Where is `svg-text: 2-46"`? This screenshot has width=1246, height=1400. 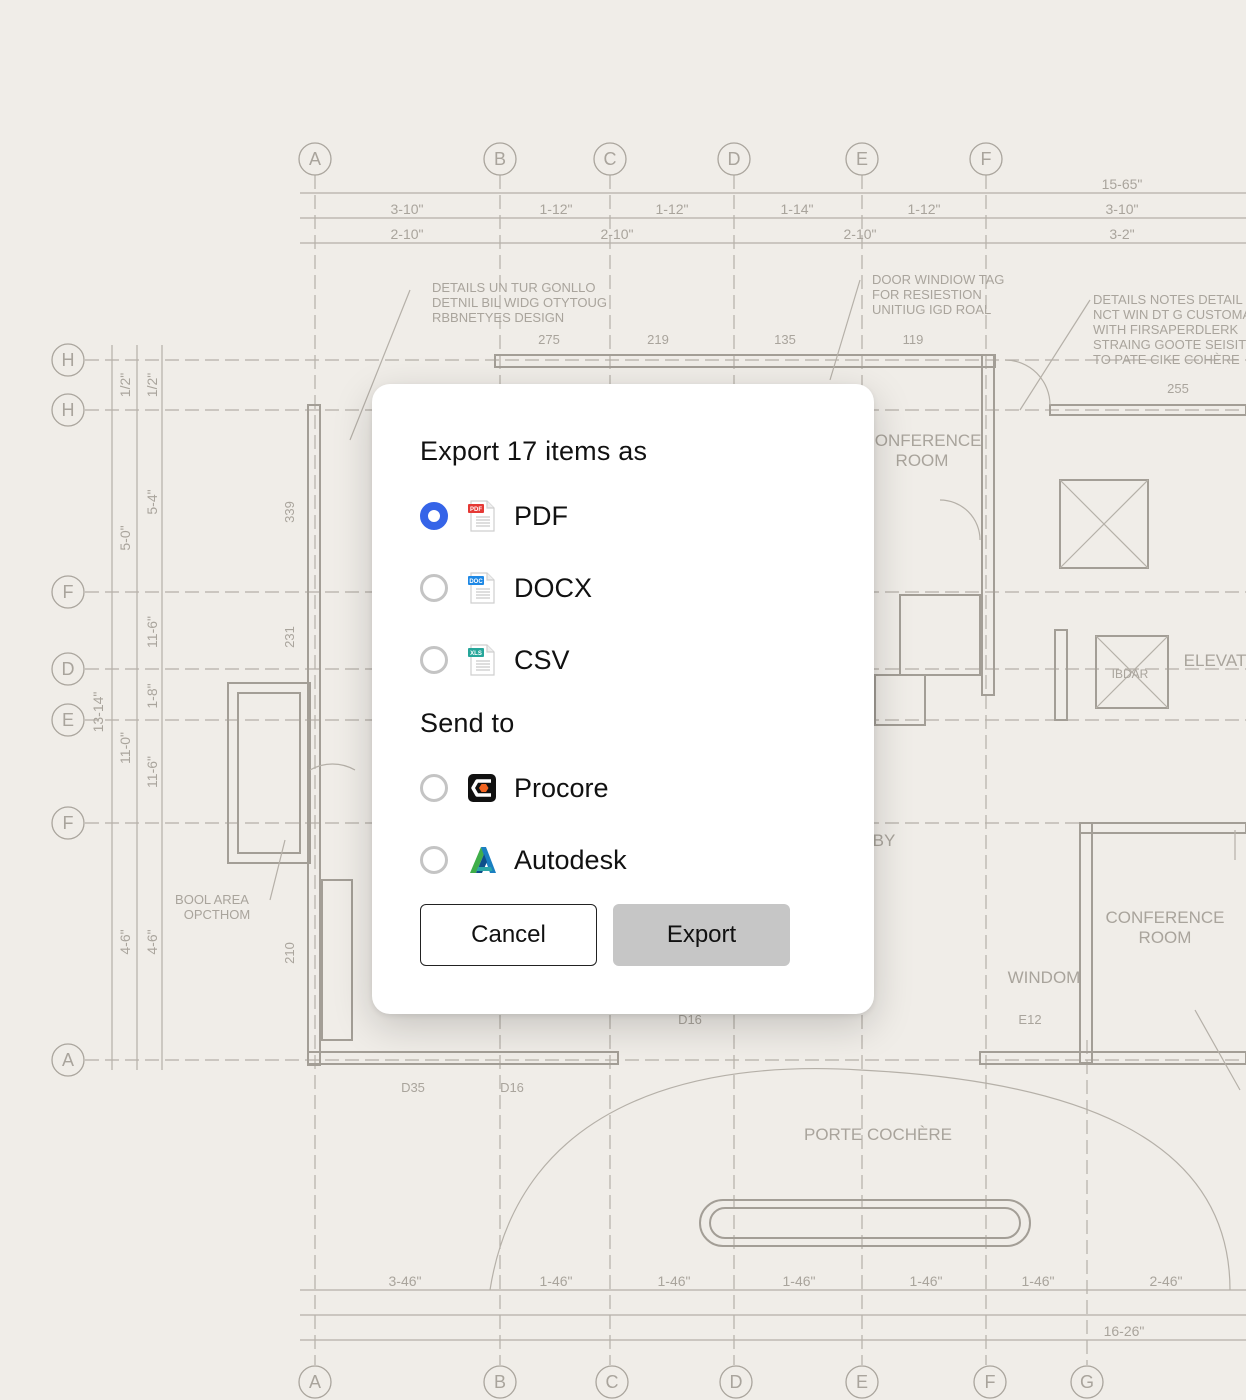
svg-text: 2-46" is located at coordinates (1166, 1281).